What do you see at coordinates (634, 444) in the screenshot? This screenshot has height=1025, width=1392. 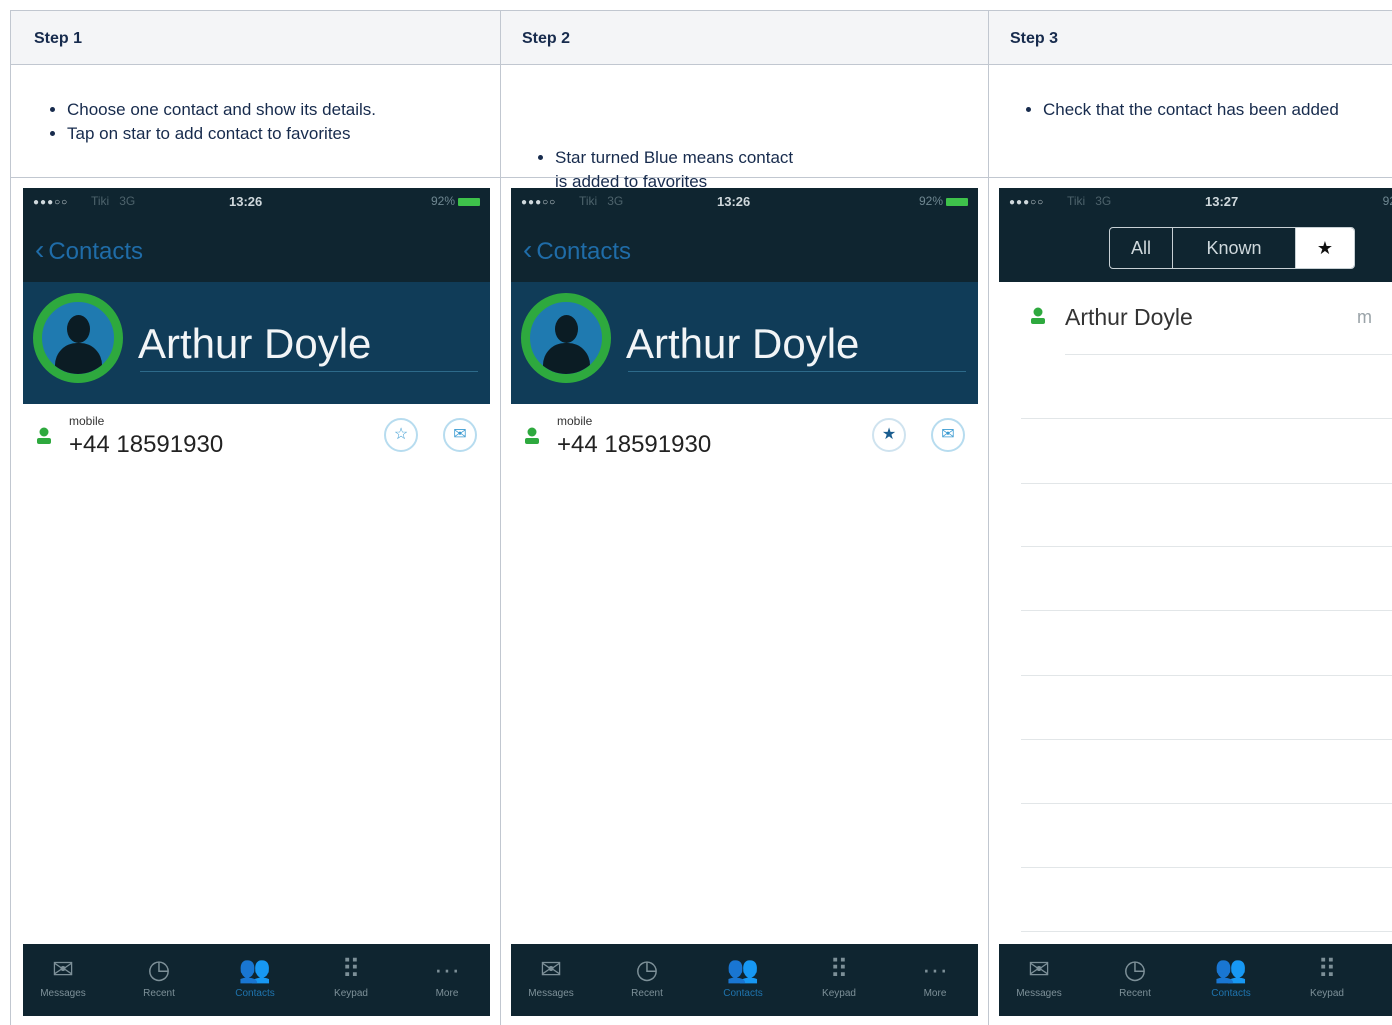 I see `phone-number: +44 18591930` at bounding box center [634, 444].